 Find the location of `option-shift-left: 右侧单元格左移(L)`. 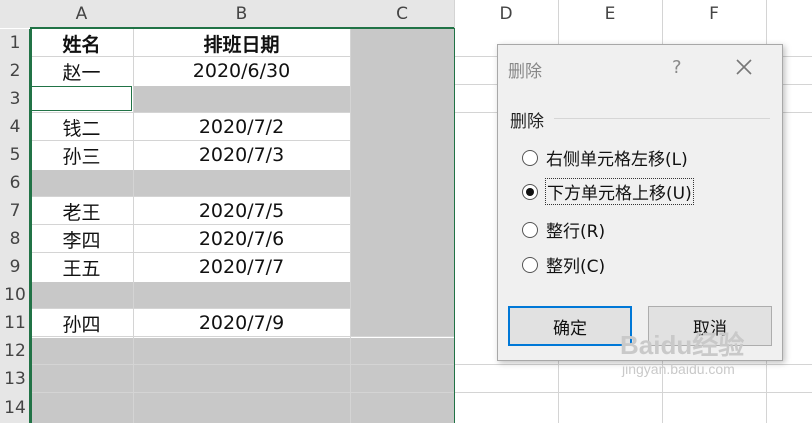

option-shift-left: 右侧单元格左移(L) is located at coordinates (605, 157).